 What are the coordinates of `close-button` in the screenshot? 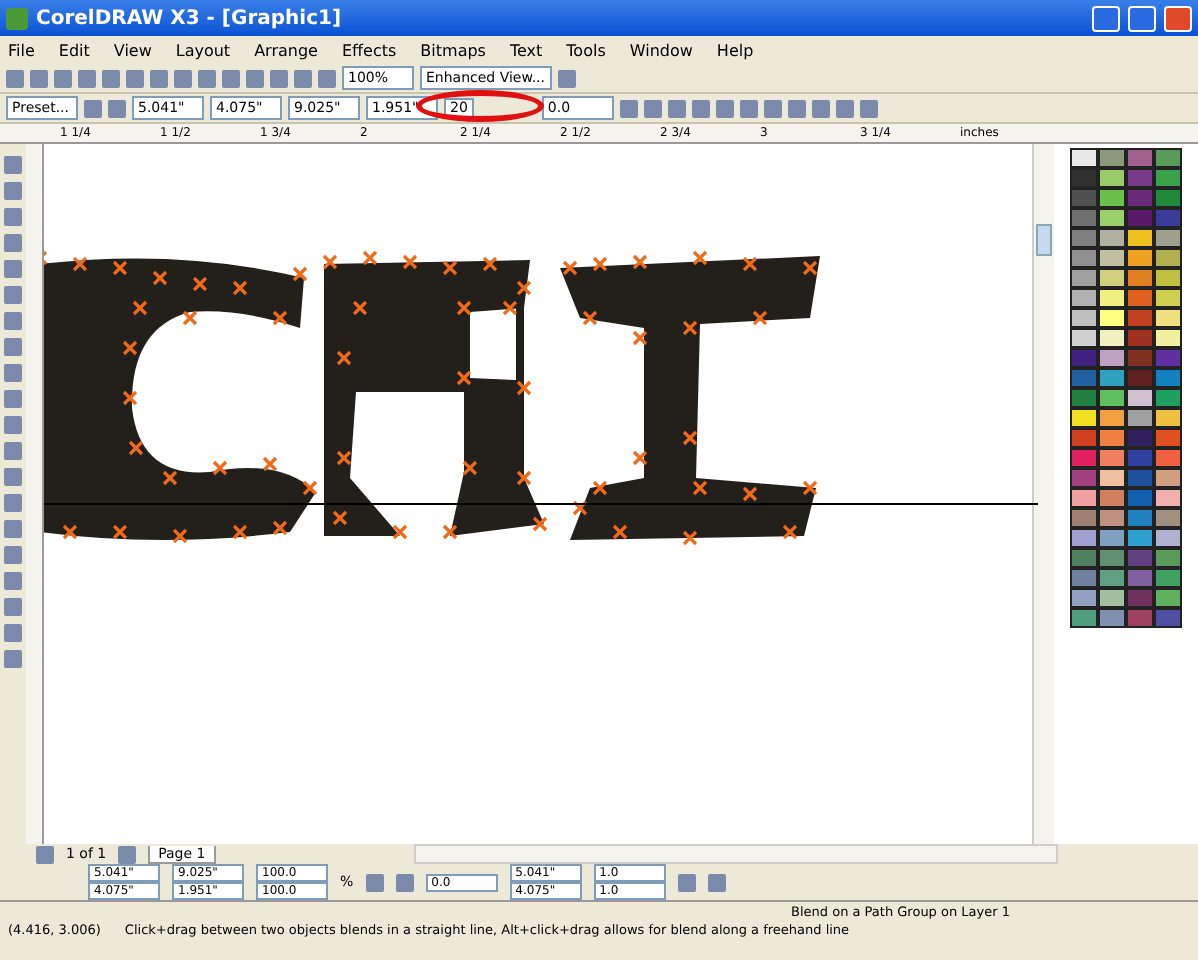 It's located at (1178, 18).